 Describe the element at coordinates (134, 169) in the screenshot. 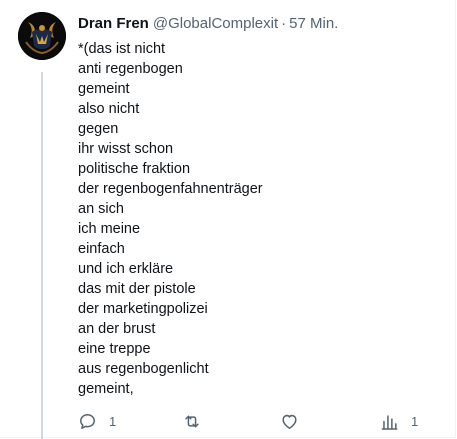

I see `post-text-line: politische fraktion` at that location.